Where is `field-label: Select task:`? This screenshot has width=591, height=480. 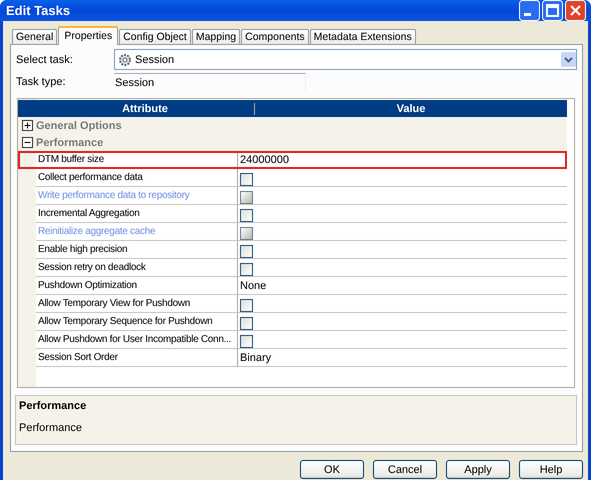
field-label: Select task: is located at coordinates (44, 60).